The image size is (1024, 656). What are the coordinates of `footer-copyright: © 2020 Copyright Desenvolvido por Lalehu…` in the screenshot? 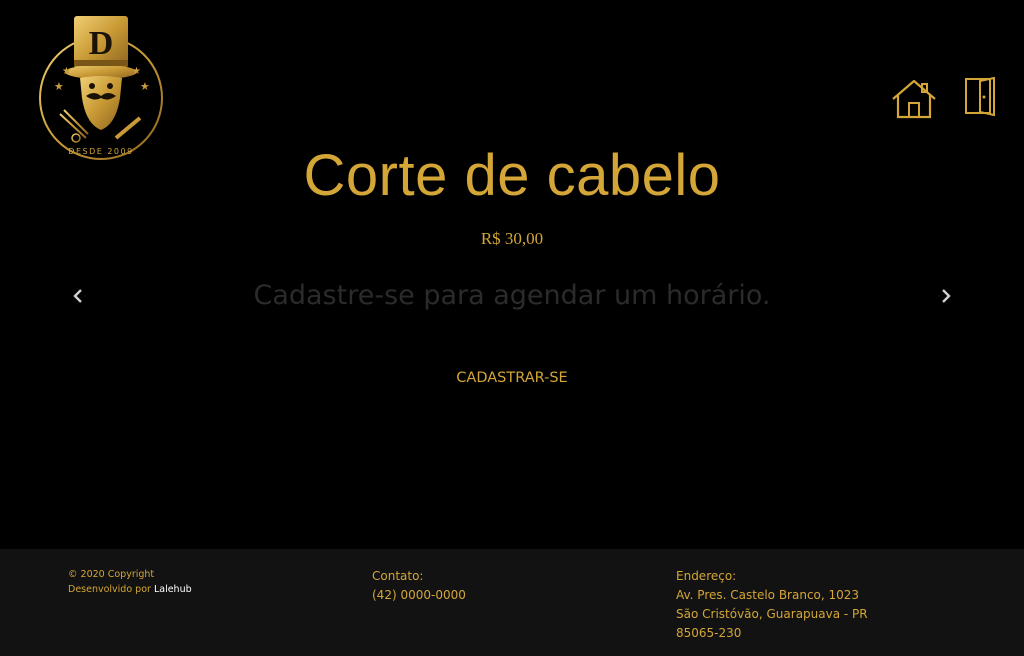 It's located at (130, 582).